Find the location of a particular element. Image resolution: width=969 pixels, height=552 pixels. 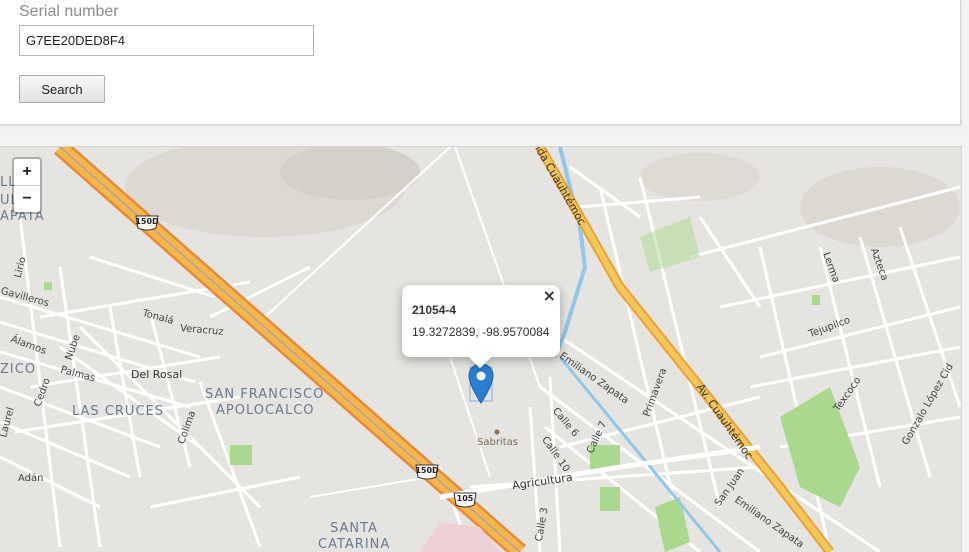

search-button: Search is located at coordinates (62, 89).